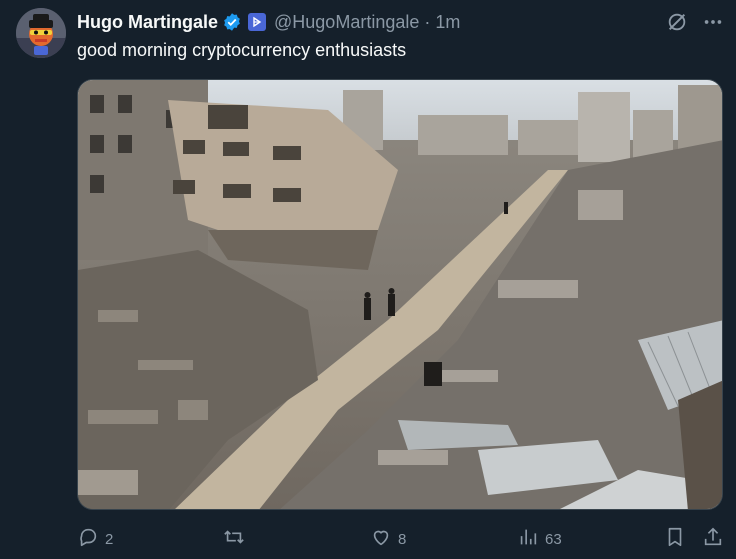 The image size is (736, 559). Describe the element at coordinates (232, 22) in the screenshot. I see `verified-badge-icon` at that location.